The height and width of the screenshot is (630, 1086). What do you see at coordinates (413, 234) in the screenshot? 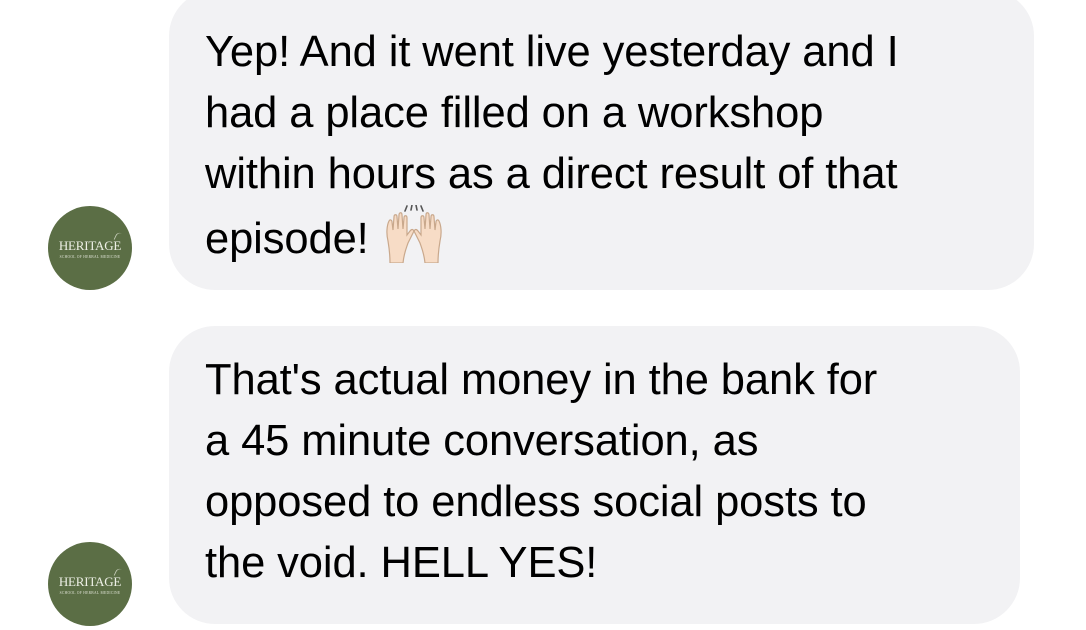
I see `raising-hands-emoji-icon` at bounding box center [413, 234].